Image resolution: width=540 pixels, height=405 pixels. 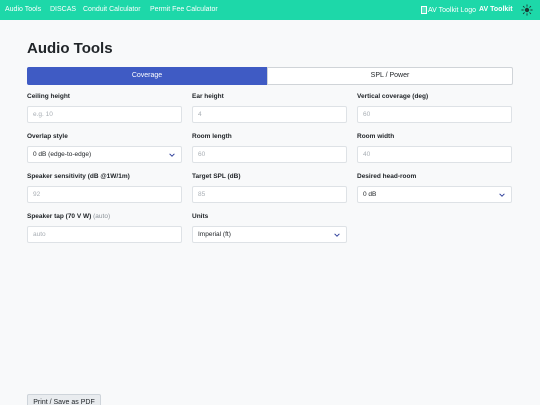 What do you see at coordinates (424, 10) in the screenshot?
I see `broken-image-icon` at bounding box center [424, 10].